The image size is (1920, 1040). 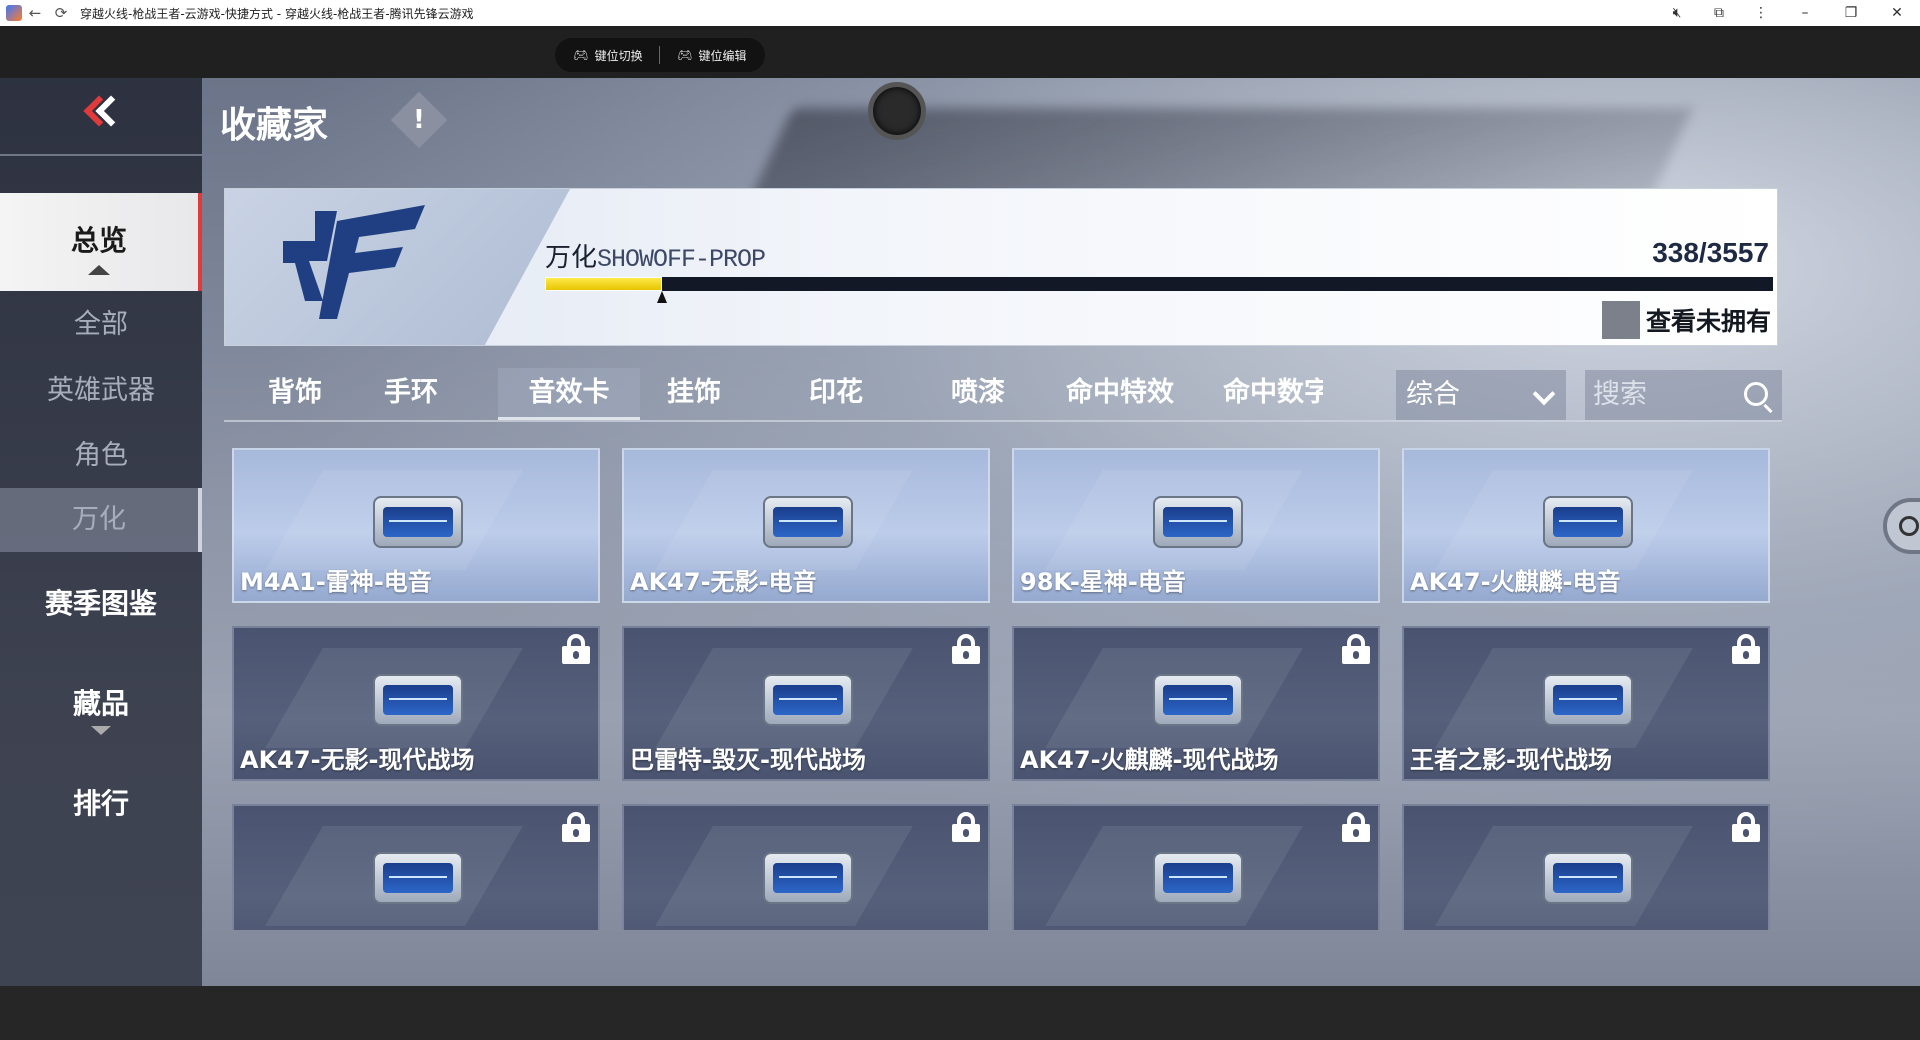 I want to click on info-icon: !, so click(x=419, y=120).